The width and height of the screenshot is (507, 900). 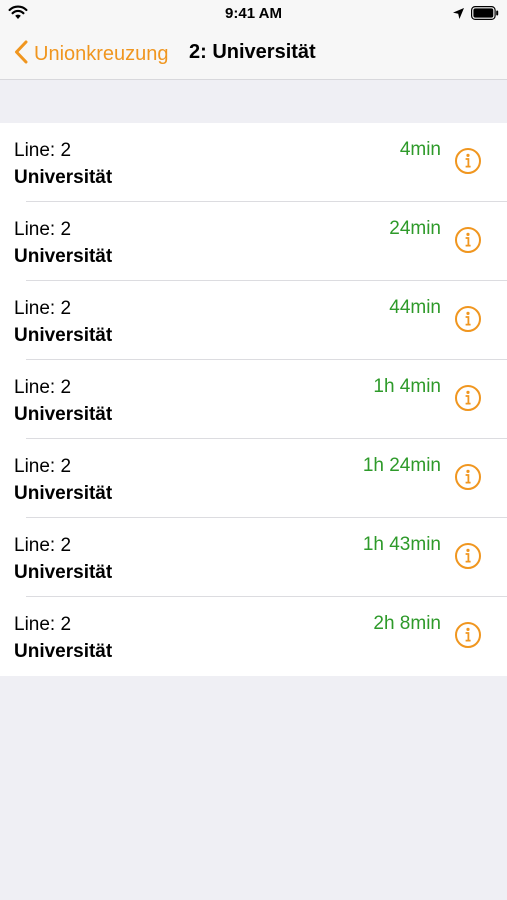 What do you see at coordinates (415, 228) in the screenshot?
I see `departure-time: 24min` at bounding box center [415, 228].